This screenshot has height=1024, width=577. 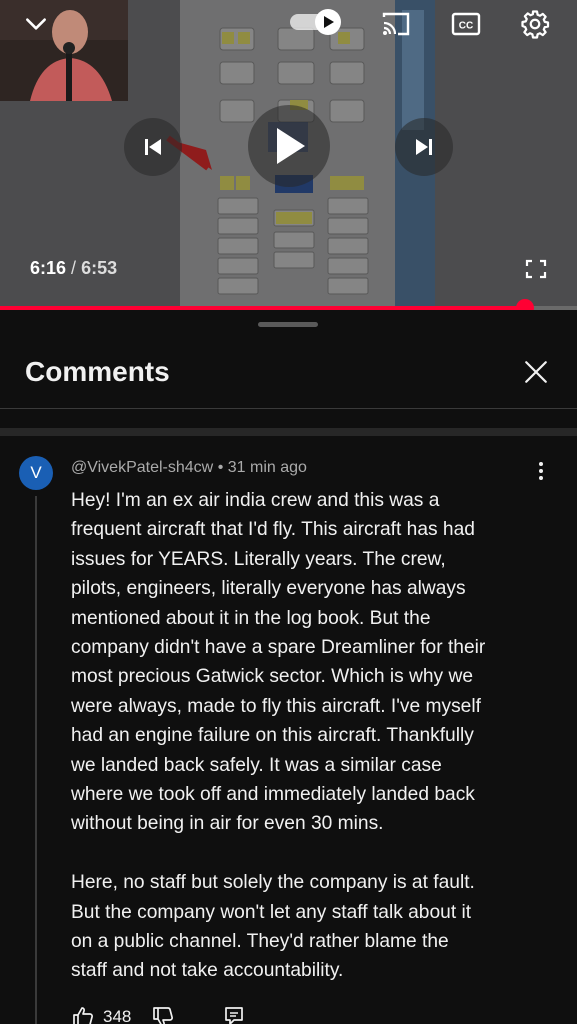 I want to click on close-icon, so click(x=536, y=372).